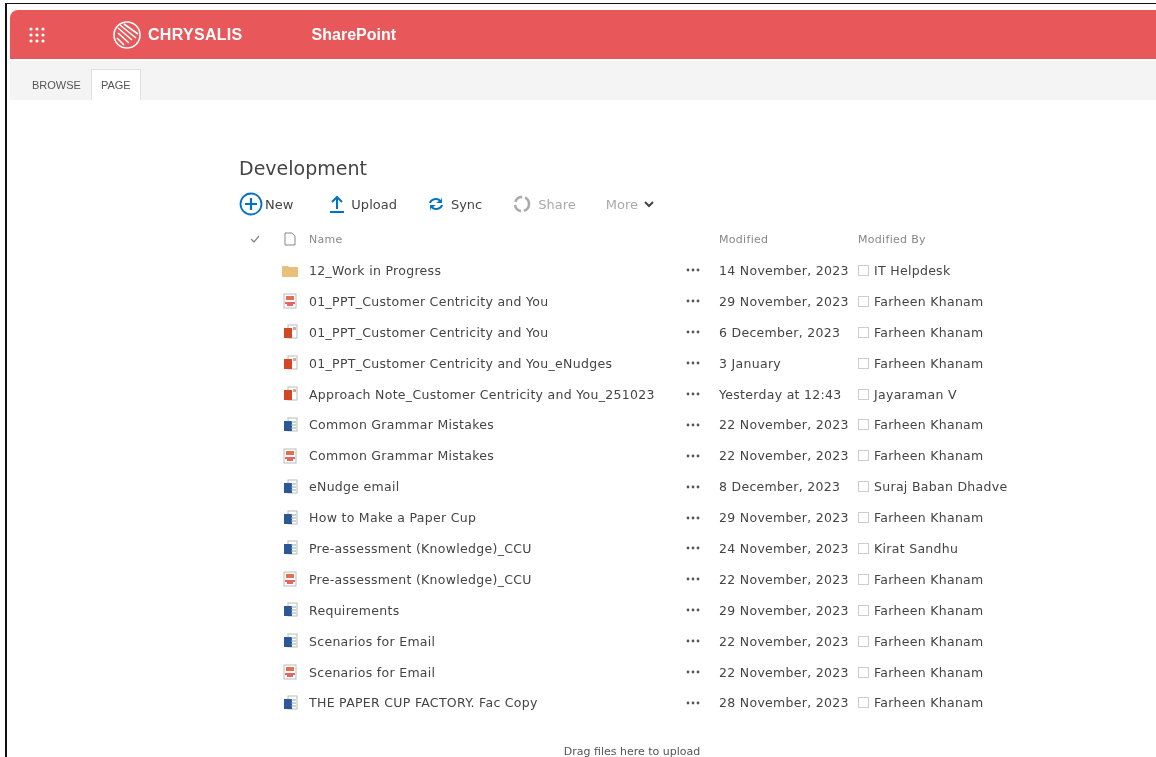 The height and width of the screenshot is (757, 1156). What do you see at coordinates (354, 34) in the screenshot?
I see `app-name: SharePoint` at bounding box center [354, 34].